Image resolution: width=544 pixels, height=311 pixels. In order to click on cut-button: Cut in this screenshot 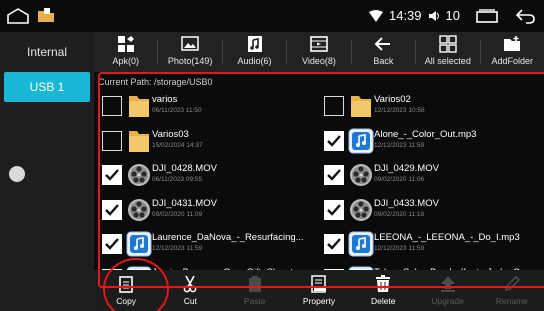, I will do `click(190, 290)`.